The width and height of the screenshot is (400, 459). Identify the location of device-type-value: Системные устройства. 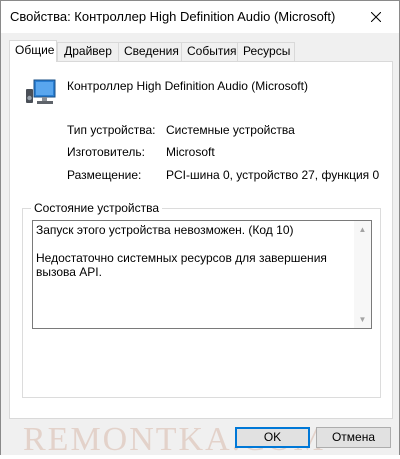
(230, 130).